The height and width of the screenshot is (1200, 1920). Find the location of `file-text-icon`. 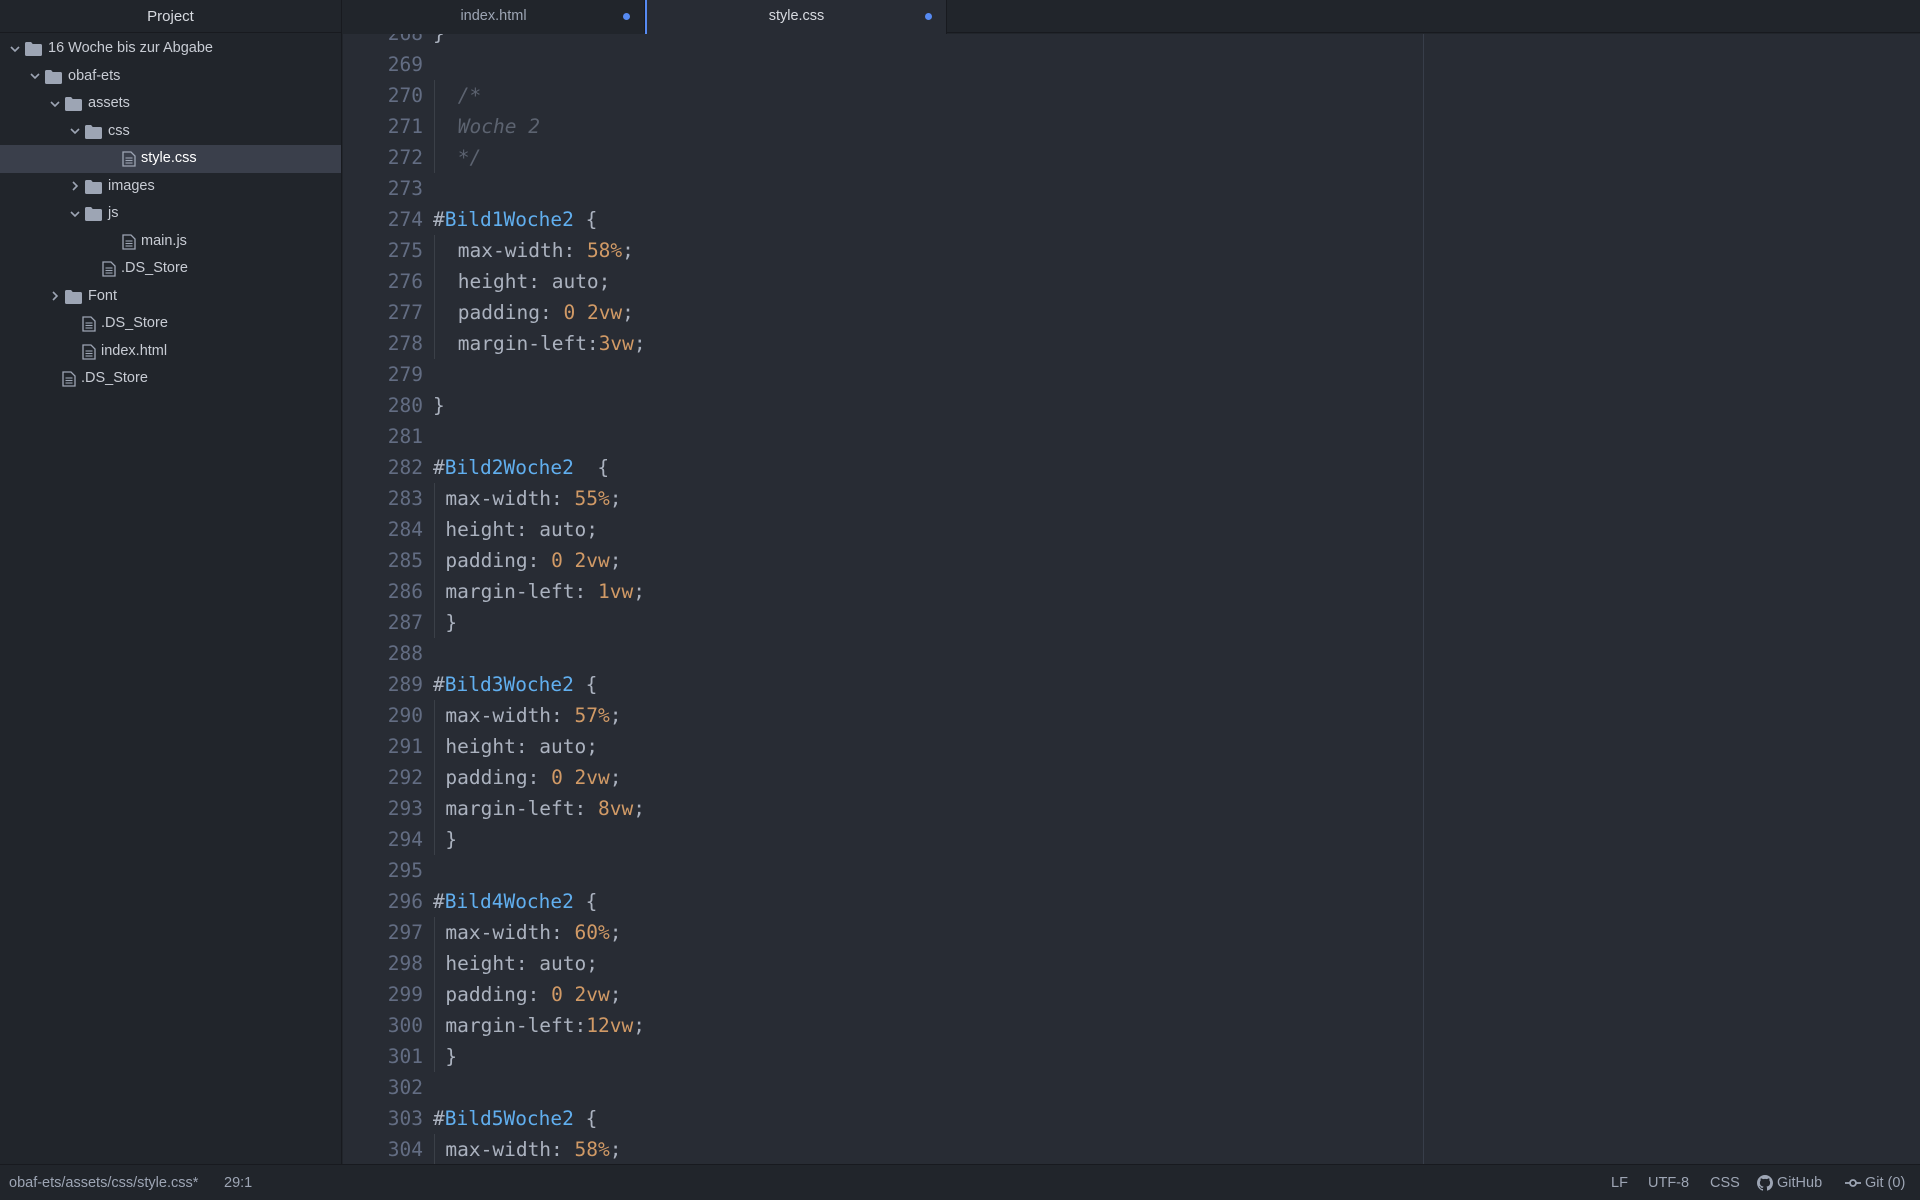

file-text-icon is located at coordinates (90, 324).